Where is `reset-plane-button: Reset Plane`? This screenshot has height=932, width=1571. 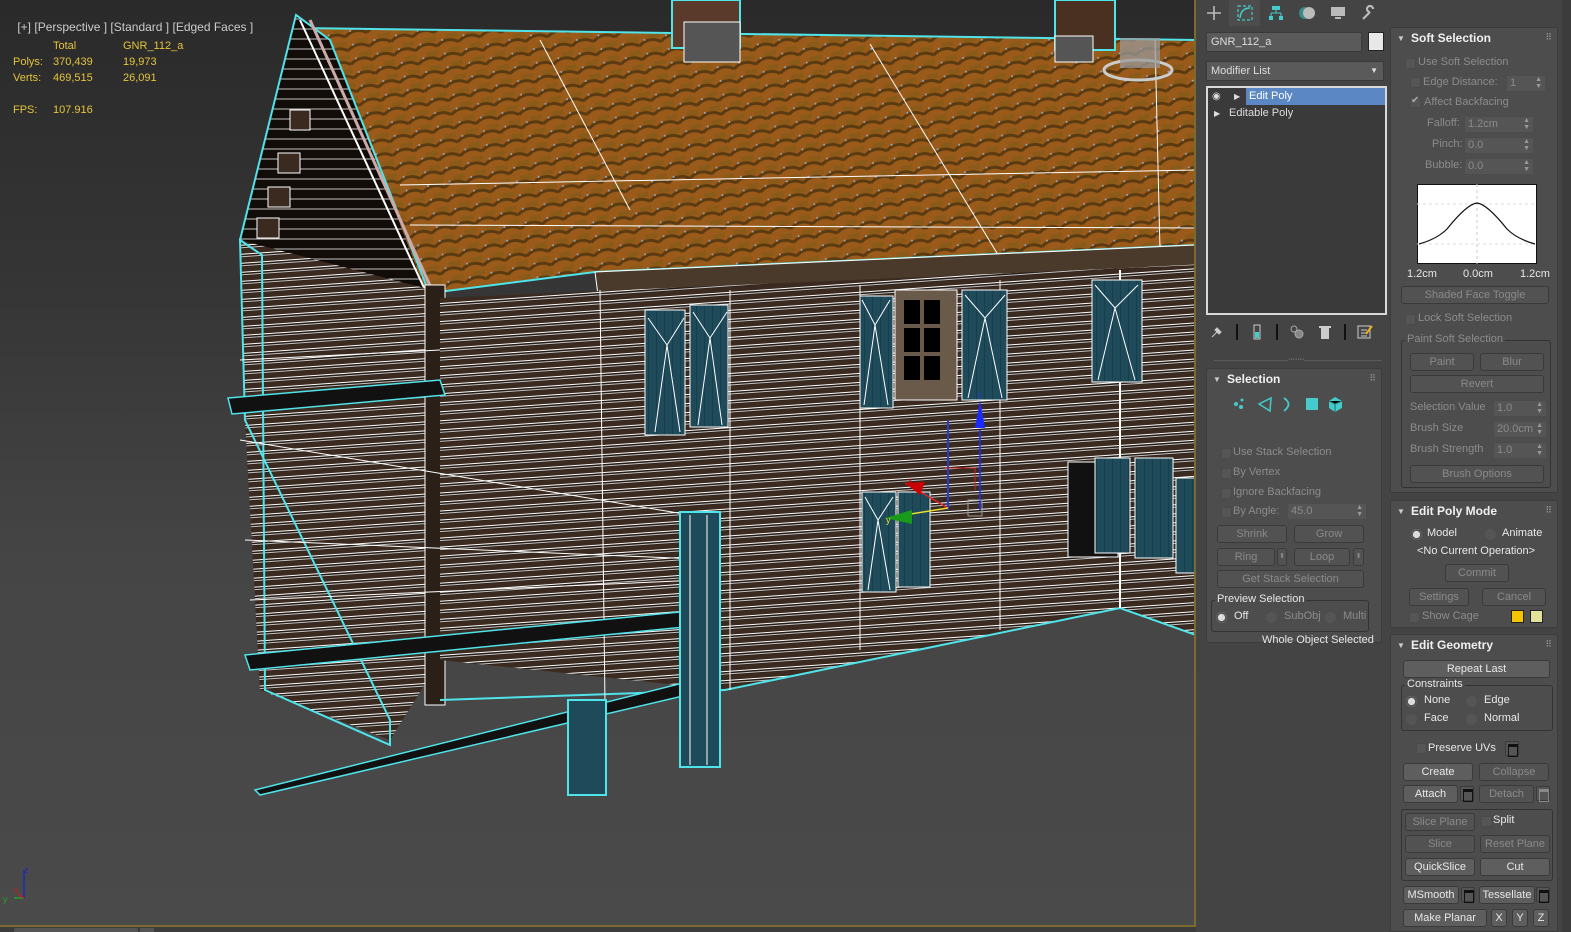
reset-plane-button: Reset Plane is located at coordinates (1515, 844).